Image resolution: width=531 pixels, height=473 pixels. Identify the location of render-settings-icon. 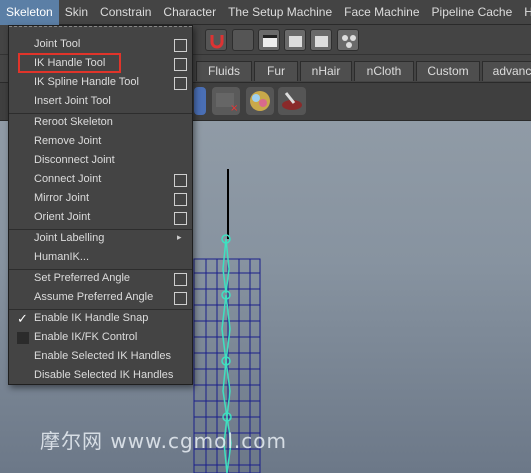
(321, 40).